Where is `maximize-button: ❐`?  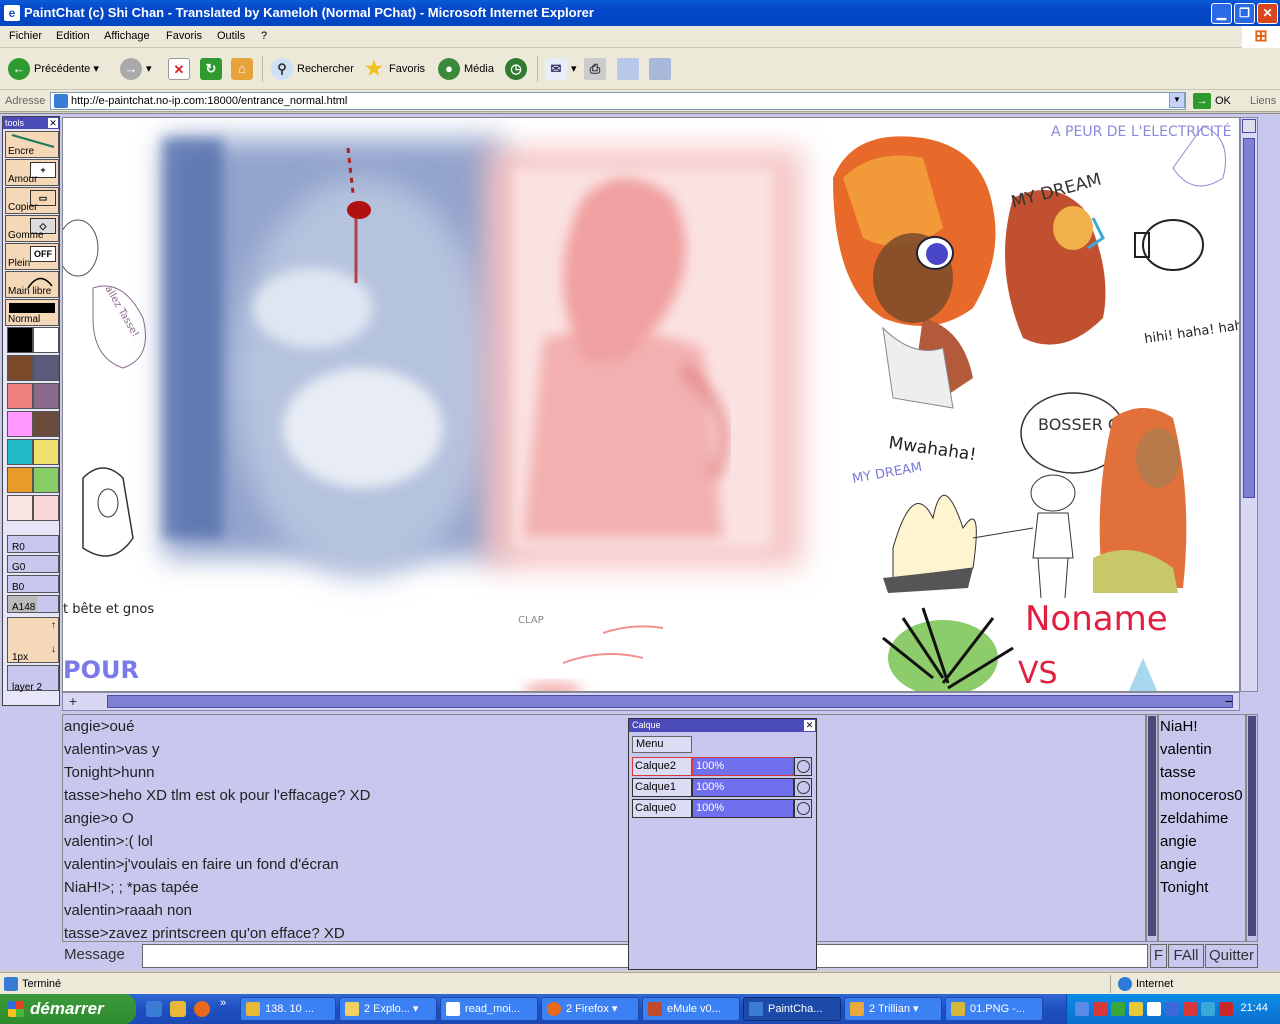 maximize-button: ❐ is located at coordinates (1244, 13).